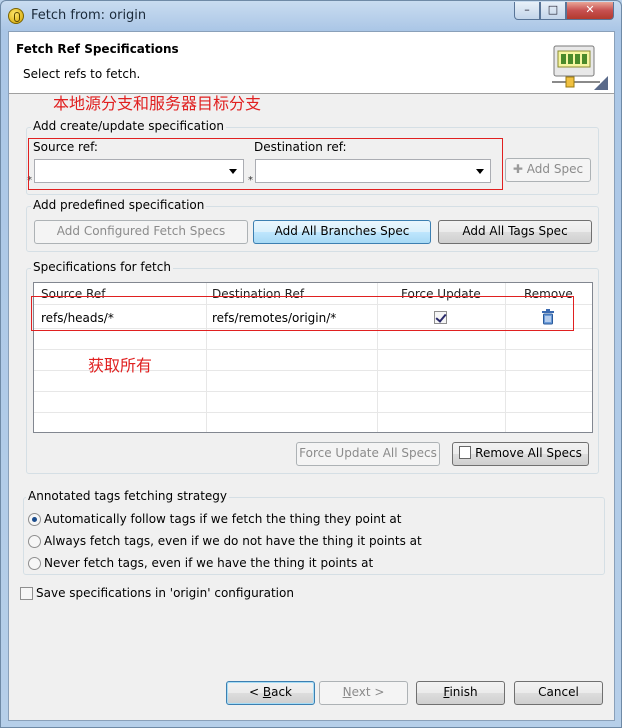 The height and width of the screenshot is (728, 622). What do you see at coordinates (119, 205) in the screenshot?
I see `predefined-spec-group-label: Add predefined specification` at bounding box center [119, 205].